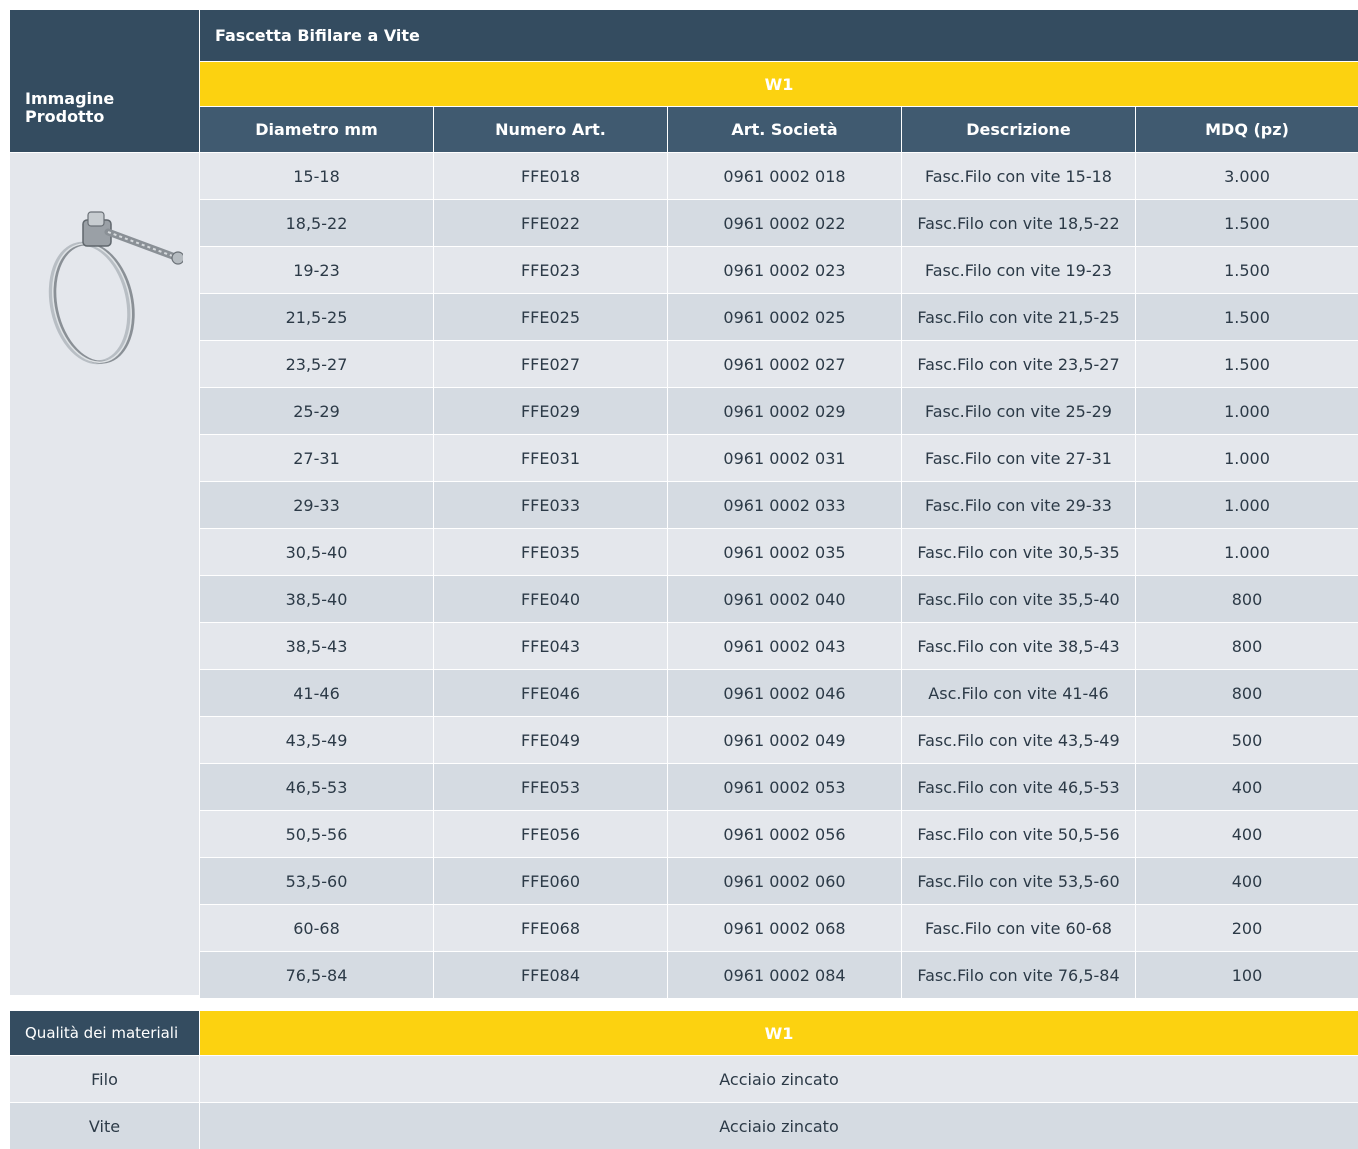 This screenshot has width=1358, height=1149. What do you see at coordinates (1018, 646) in the screenshot?
I see `table-cell-text: Fasc.Filo con vite 38,5-43` at bounding box center [1018, 646].